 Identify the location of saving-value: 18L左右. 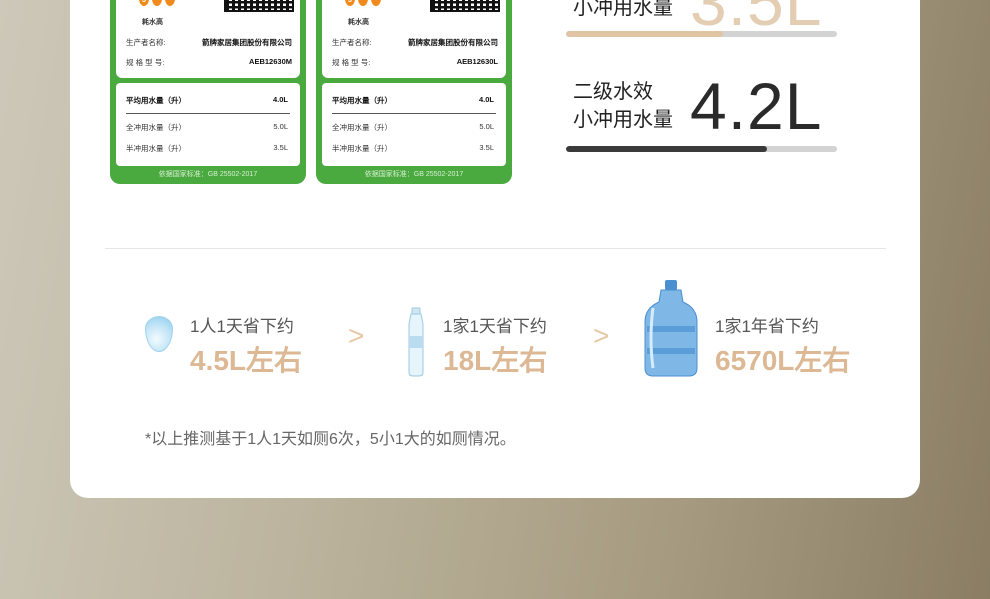
(495, 360).